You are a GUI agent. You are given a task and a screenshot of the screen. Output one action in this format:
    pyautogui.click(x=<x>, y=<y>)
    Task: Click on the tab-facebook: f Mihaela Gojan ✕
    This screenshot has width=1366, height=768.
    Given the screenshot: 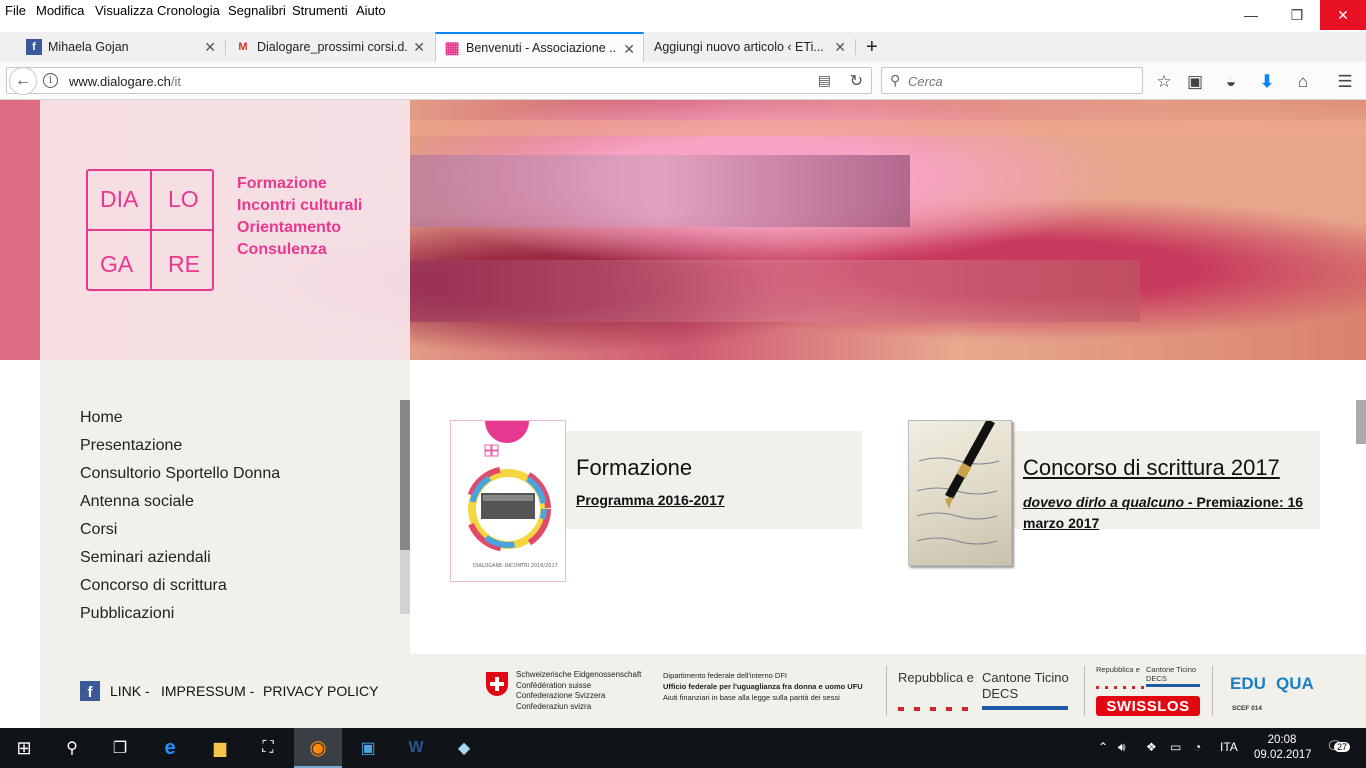 What is the action you would take?
    pyautogui.click(x=121, y=47)
    